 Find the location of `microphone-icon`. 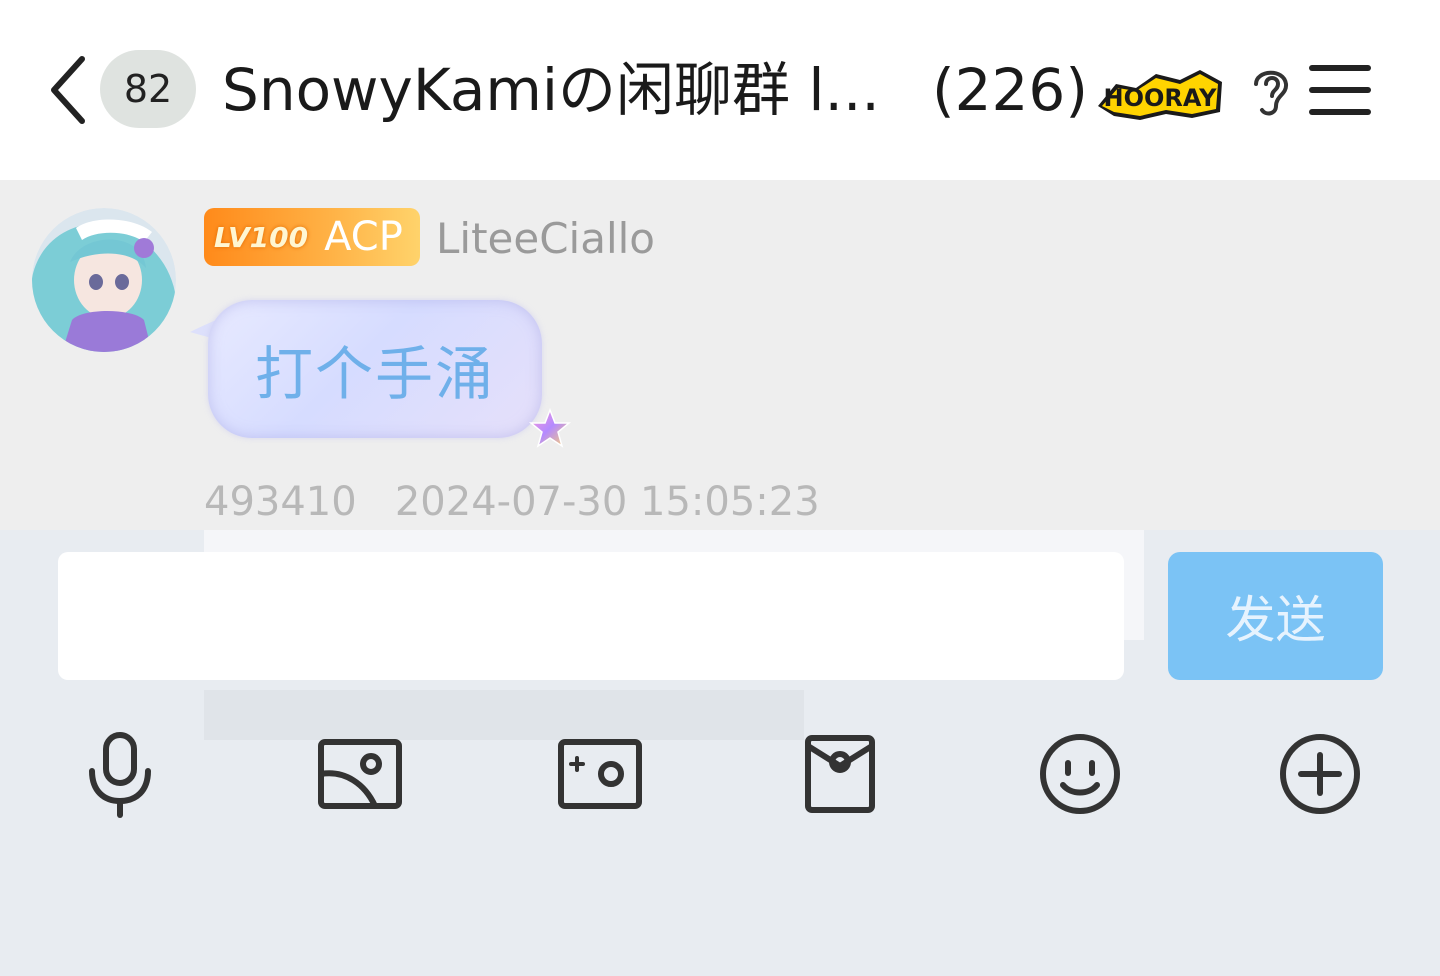

microphone-icon is located at coordinates (120, 775).